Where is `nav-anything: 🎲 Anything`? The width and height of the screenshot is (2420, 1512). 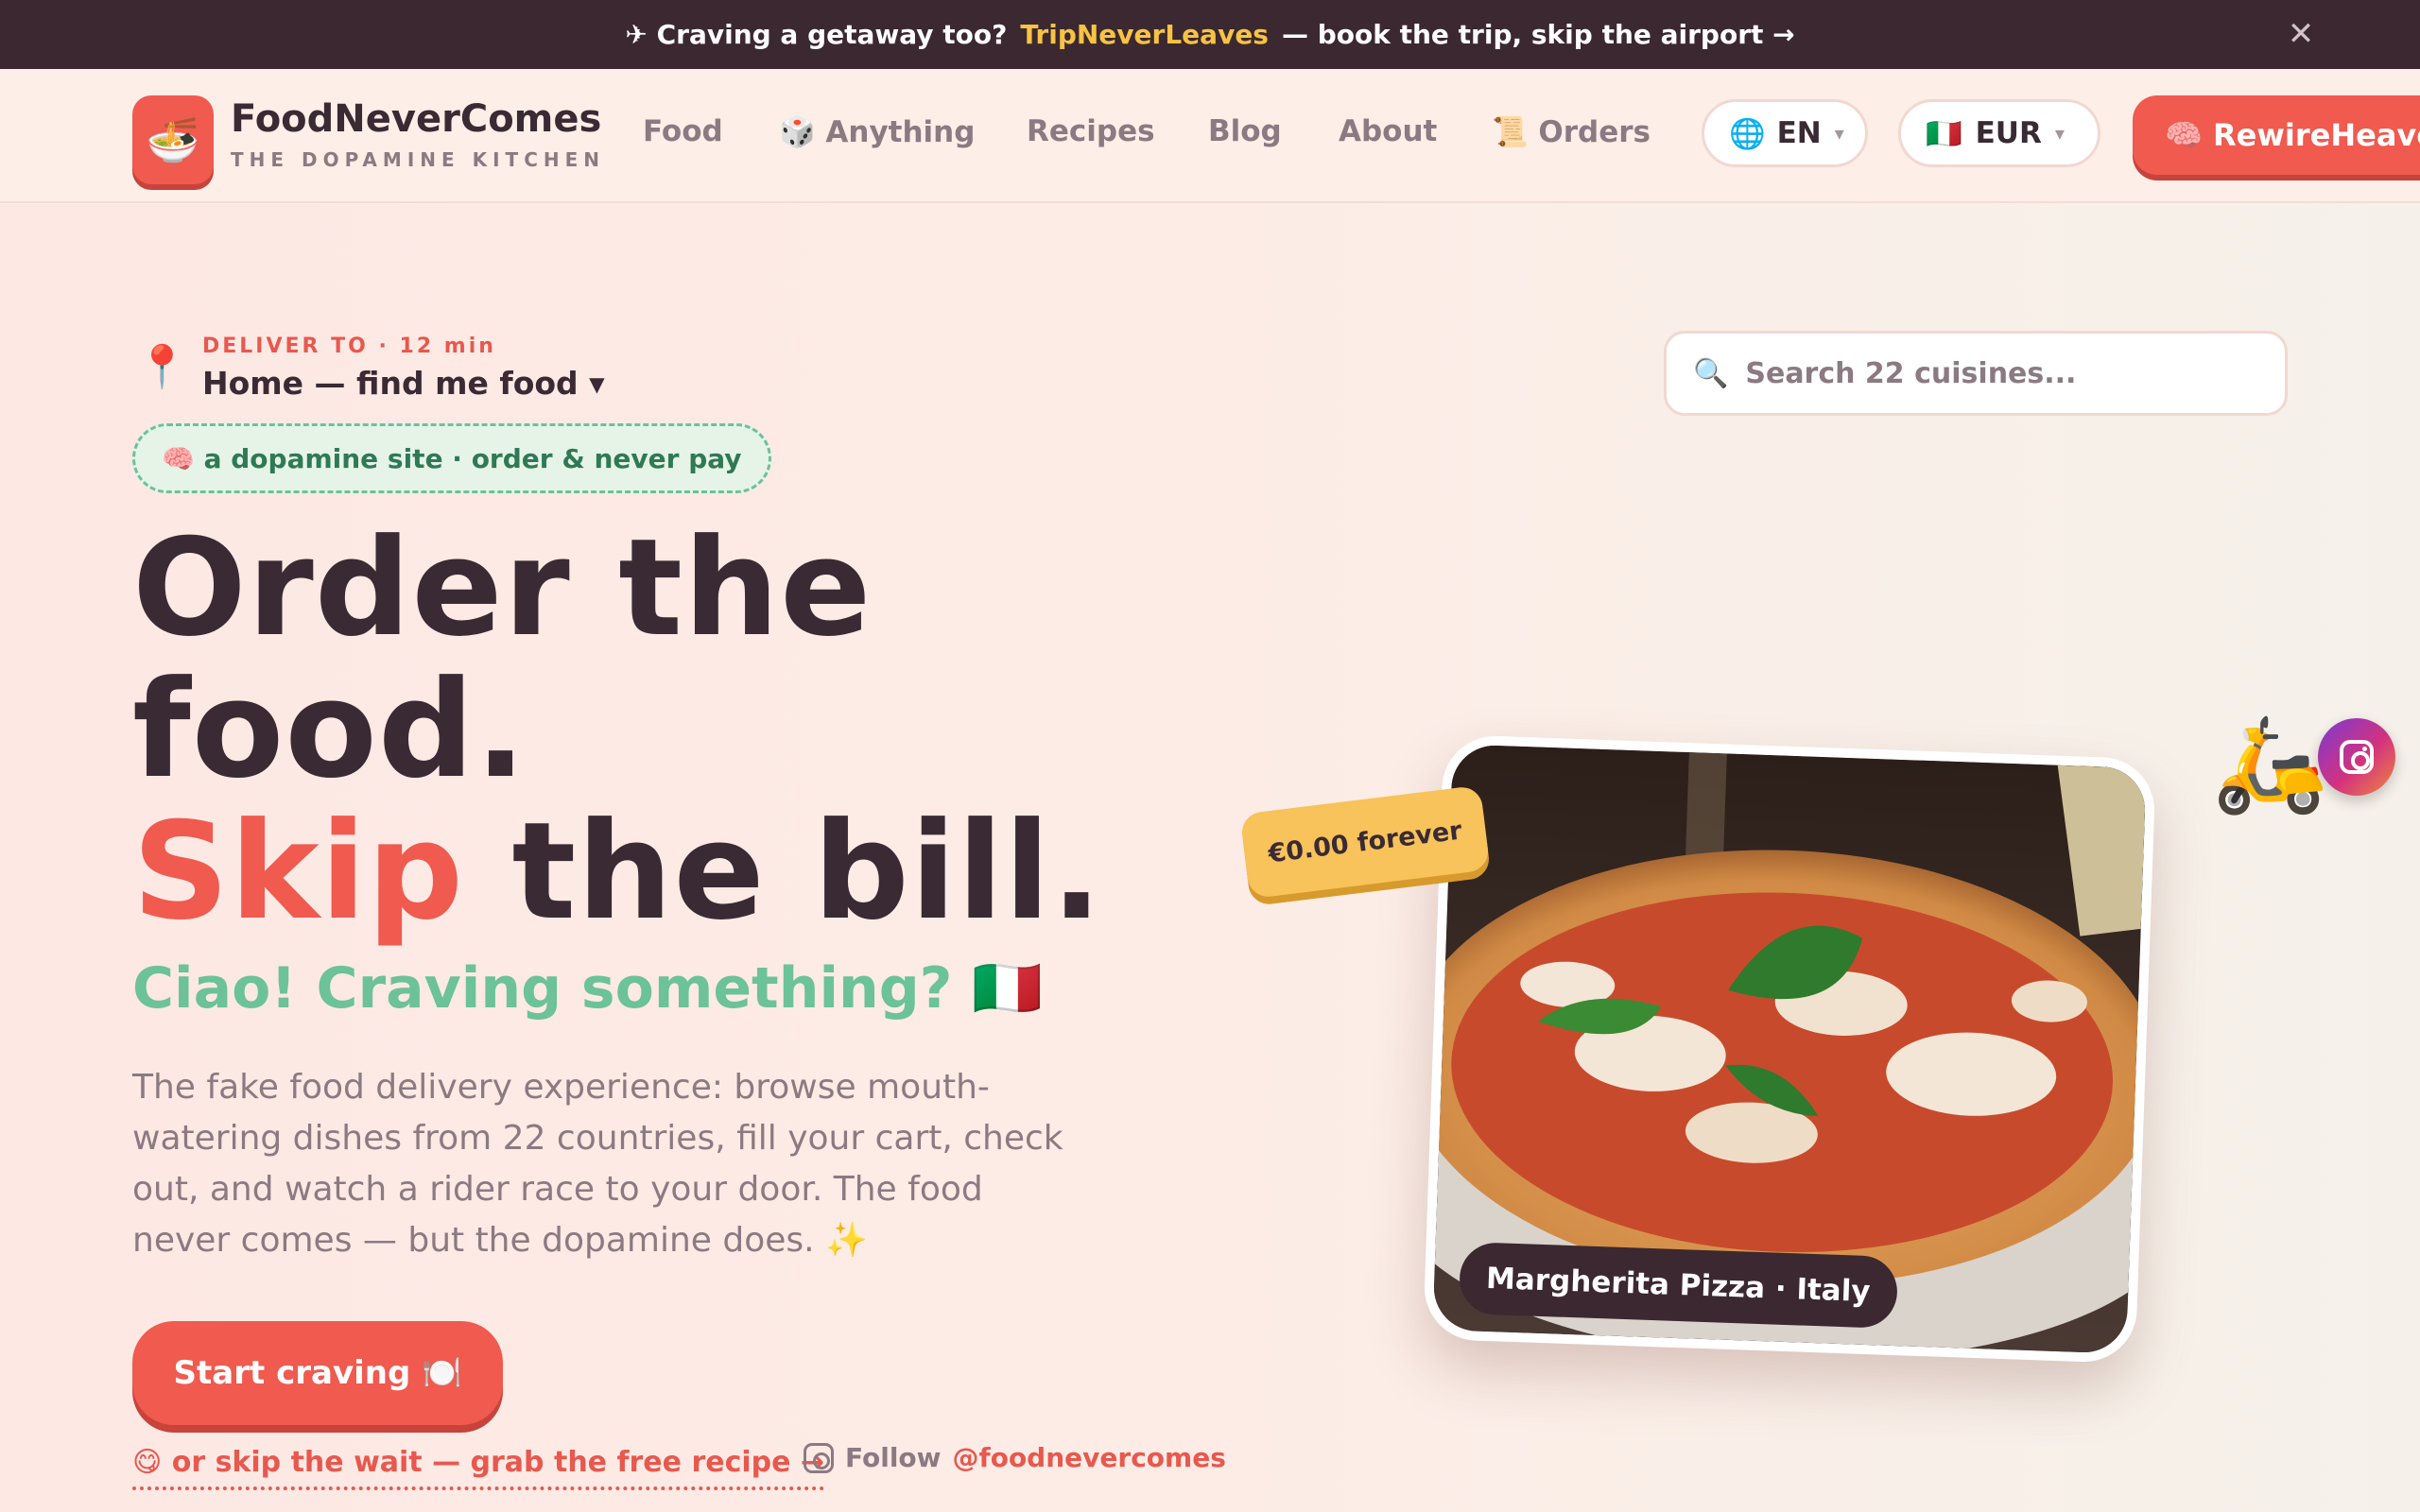
nav-anything: 🎲 Anything is located at coordinates (877, 131).